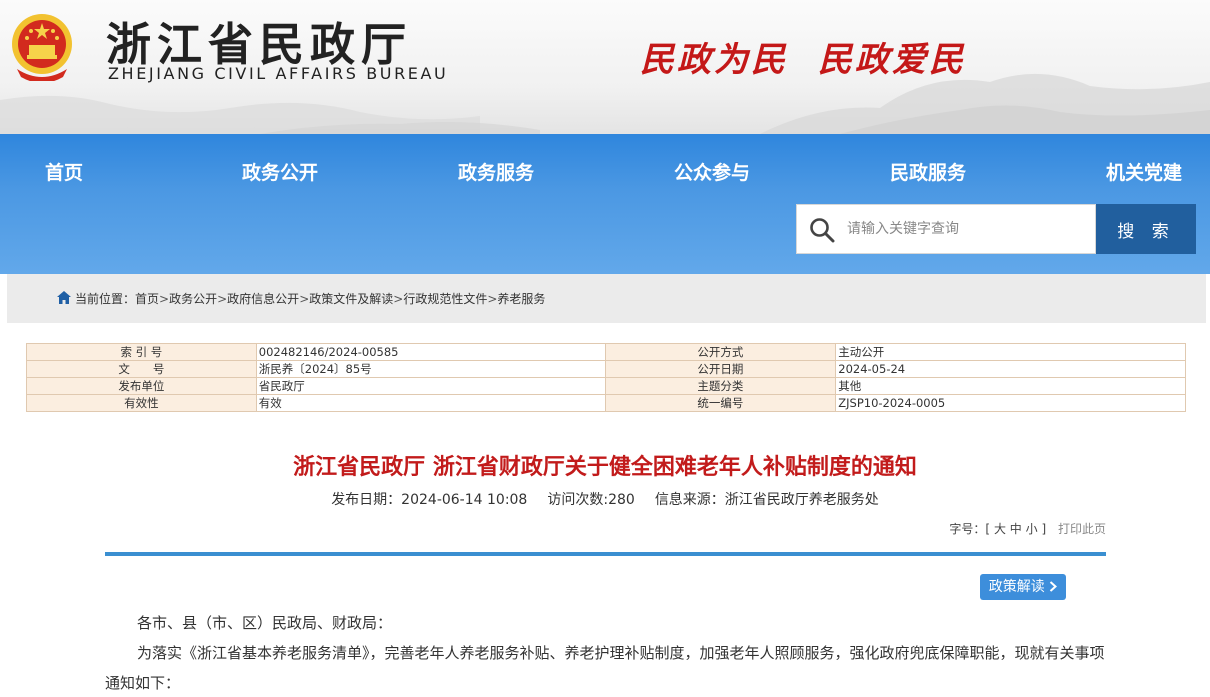 Image resolution: width=1210 pixels, height=697 pixels. I want to click on nav-item-public-participation: 公众参与, so click(712, 171).